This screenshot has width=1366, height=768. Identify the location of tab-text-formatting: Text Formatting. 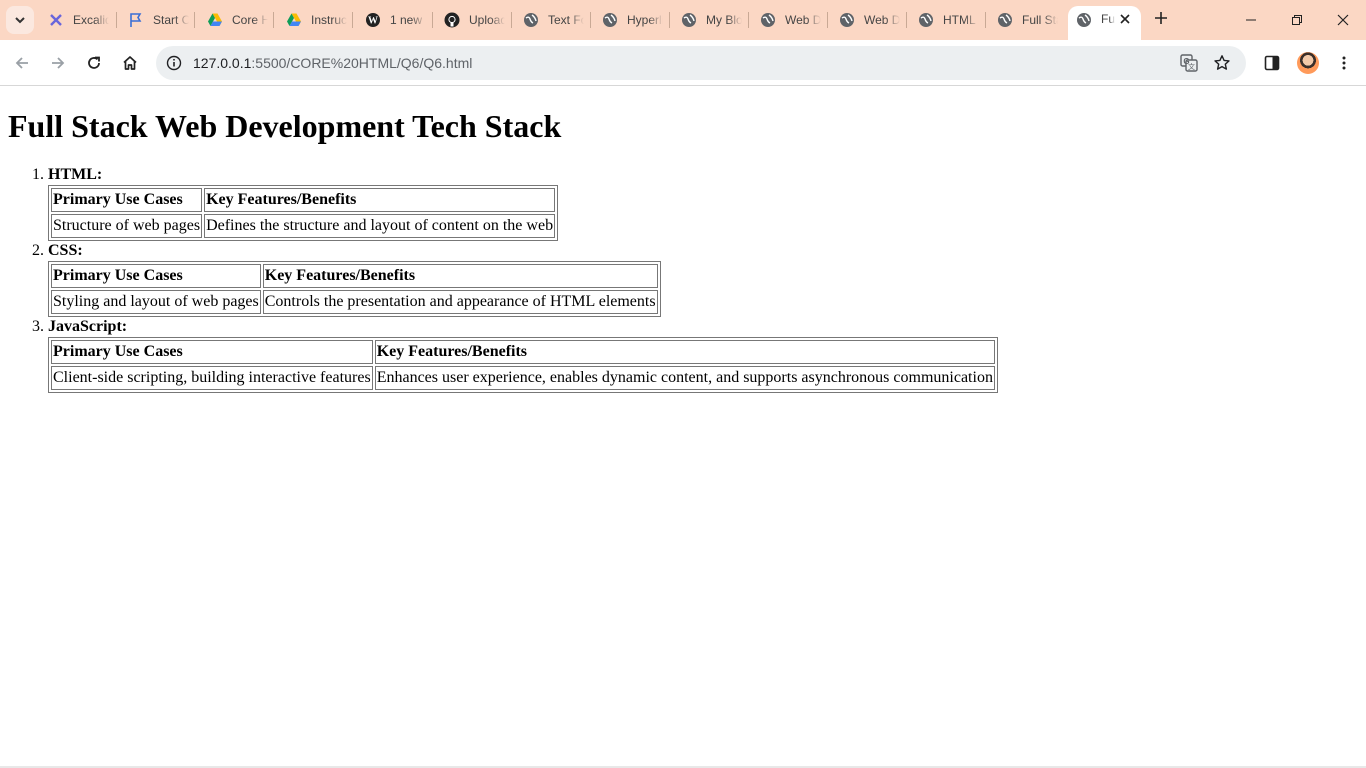
(553, 20).